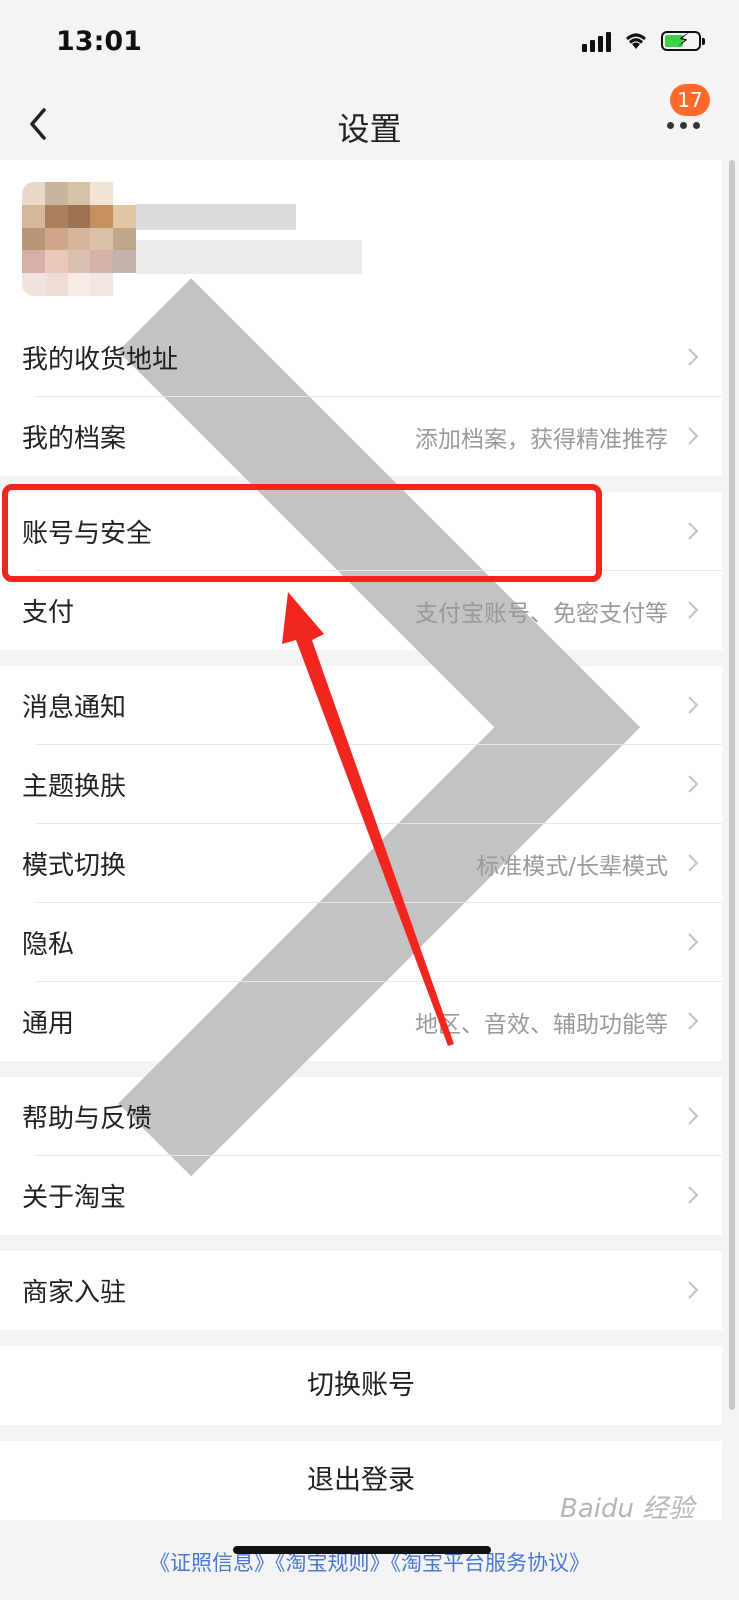 Image resolution: width=739 pixels, height=1600 pixels. Describe the element at coordinates (541, 613) in the screenshot. I see `row-hint: 支付宝账号、免密支付等` at that location.